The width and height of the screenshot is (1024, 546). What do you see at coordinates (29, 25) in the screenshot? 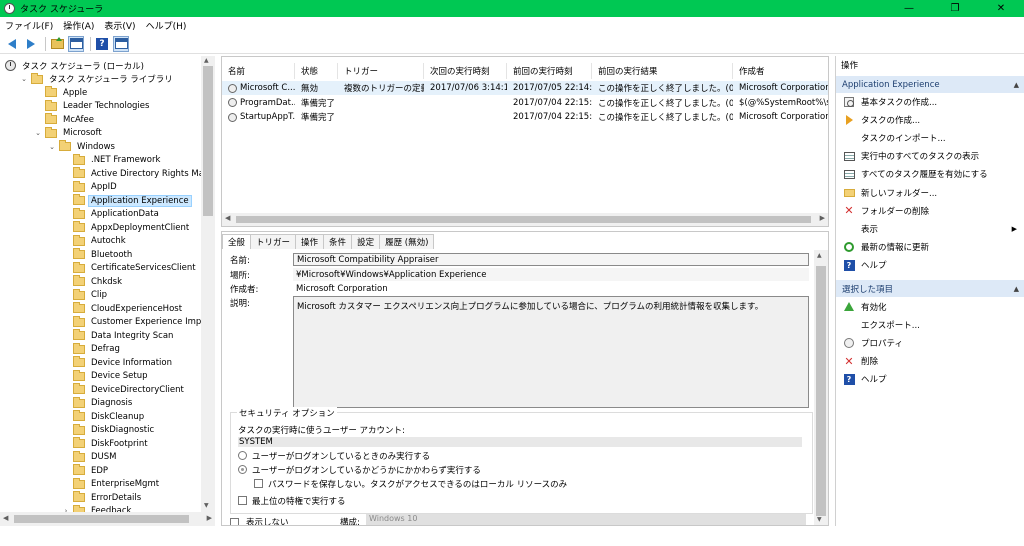
I see `menu-file: ファイル(F)` at bounding box center [29, 25].